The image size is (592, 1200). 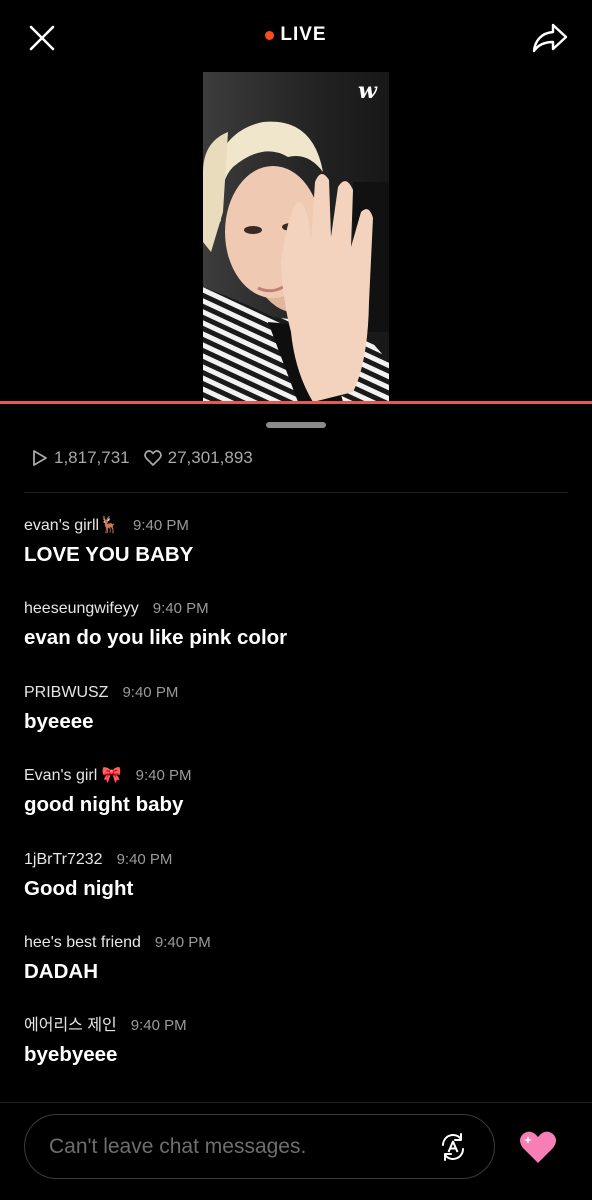 I want to click on chat-message: Evan's girl 🎀 9:40 PM good night baby, so click(x=296, y=806).